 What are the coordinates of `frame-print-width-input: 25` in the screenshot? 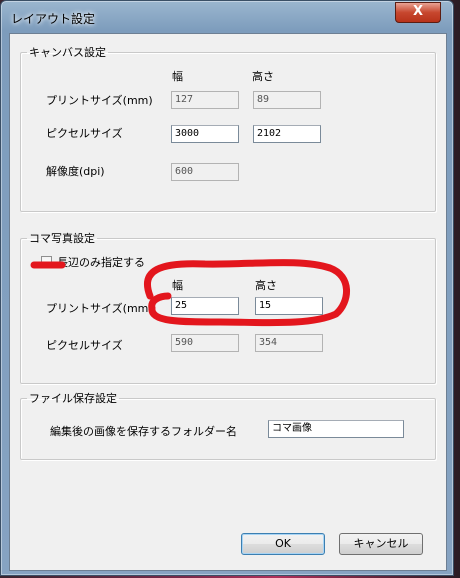 It's located at (205, 306).